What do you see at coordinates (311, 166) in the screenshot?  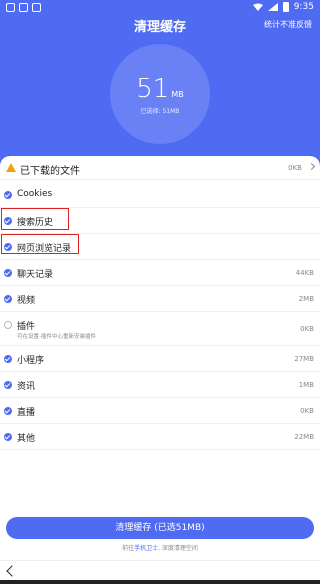 I see `chevron-right-icon` at bounding box center [311, 166].